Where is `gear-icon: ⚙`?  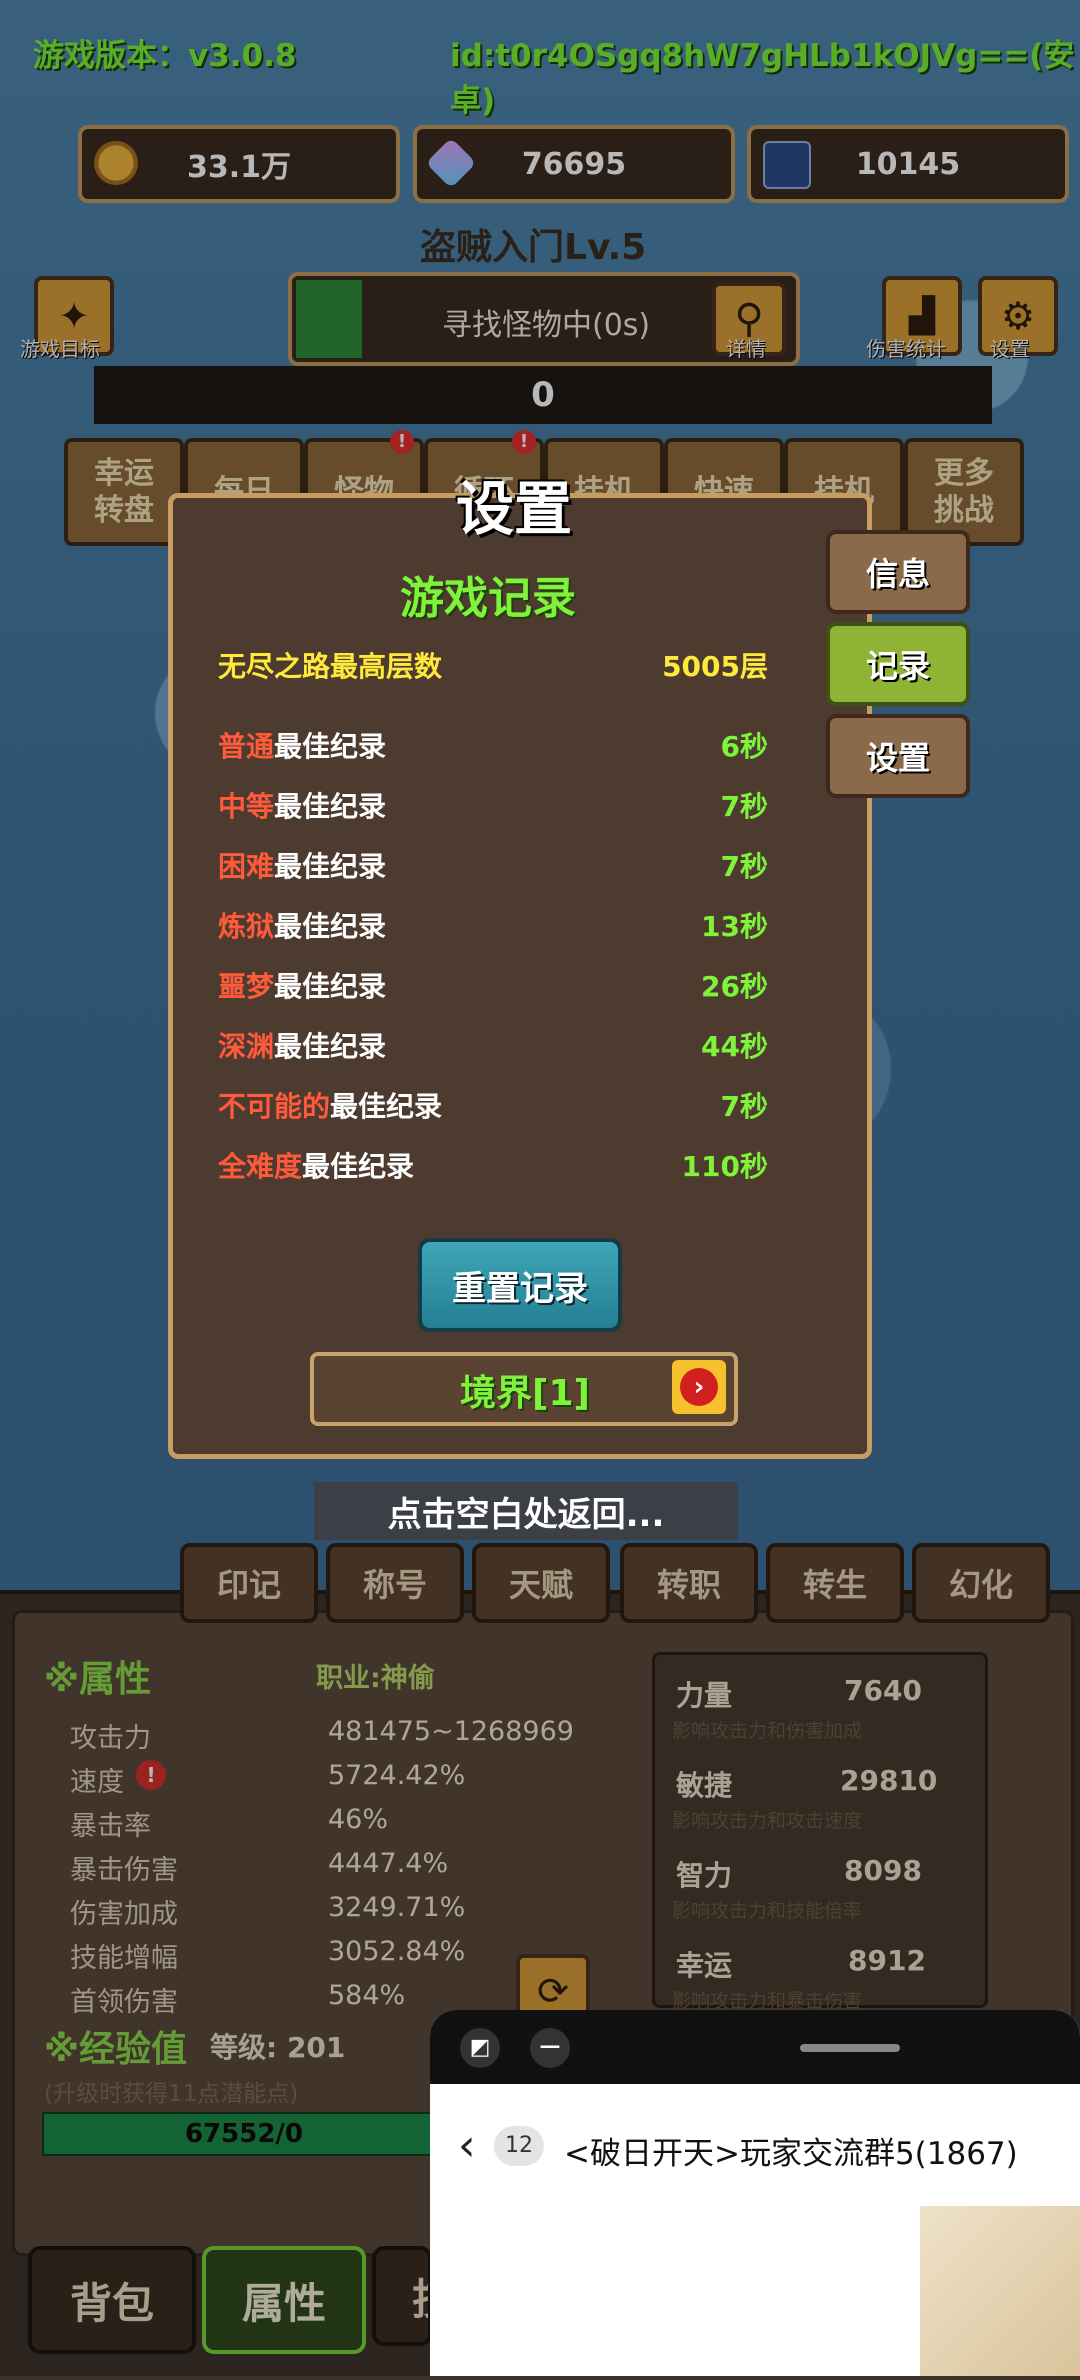 gear-icon: ⚙ is located at coordinates (1018, 316).